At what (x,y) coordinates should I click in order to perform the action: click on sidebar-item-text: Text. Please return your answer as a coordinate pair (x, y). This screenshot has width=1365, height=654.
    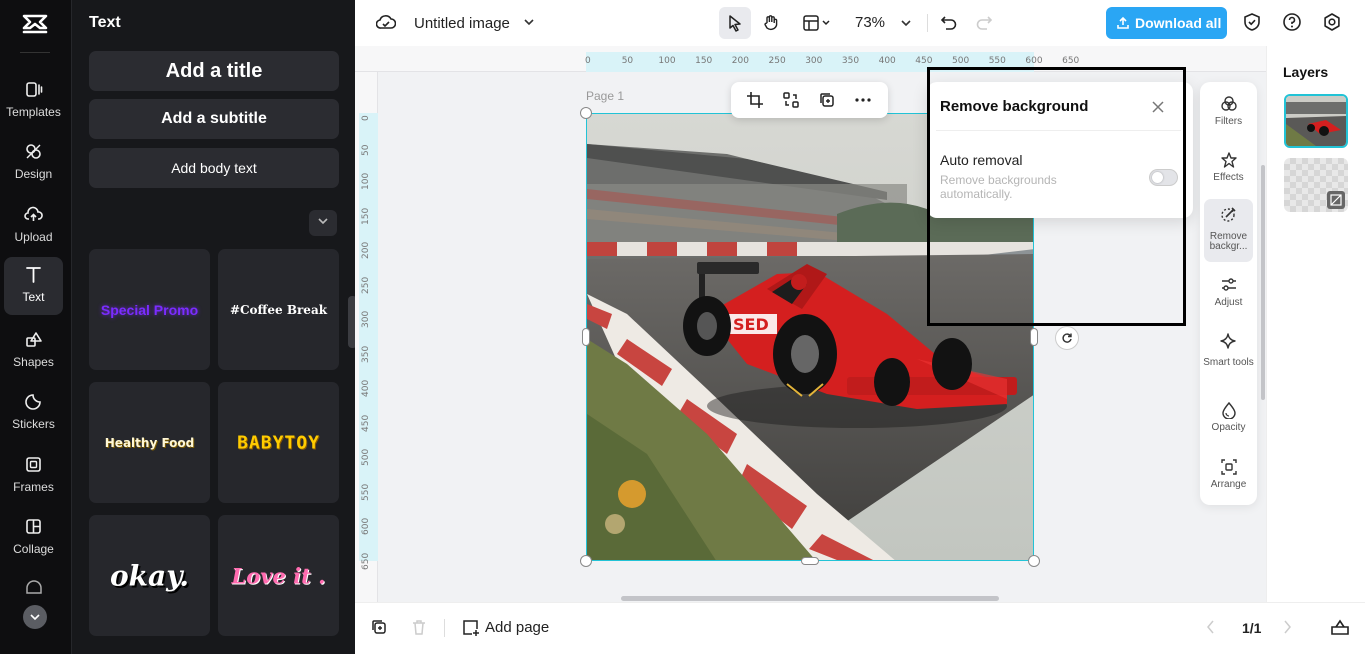
    Looking at the image, I should click on (33, 286).